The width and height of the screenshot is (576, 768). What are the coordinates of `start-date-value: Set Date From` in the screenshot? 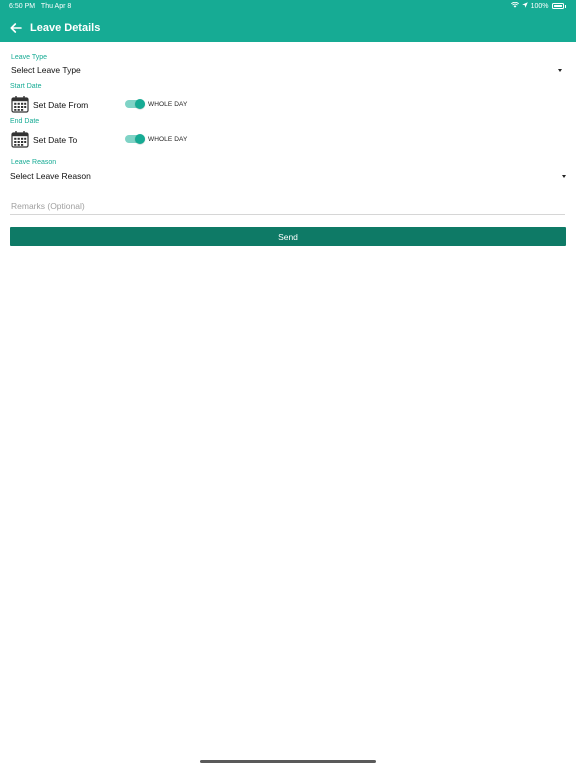 It's located at (61, 105).